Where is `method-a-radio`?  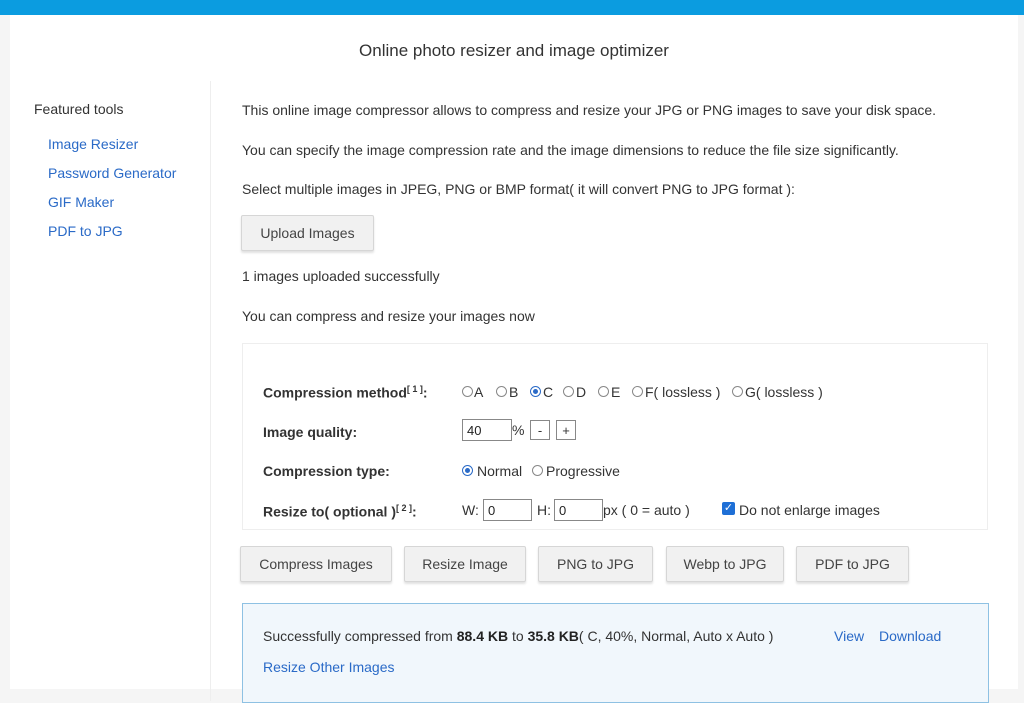
method-a-radio is located at coordinates (467, 391).